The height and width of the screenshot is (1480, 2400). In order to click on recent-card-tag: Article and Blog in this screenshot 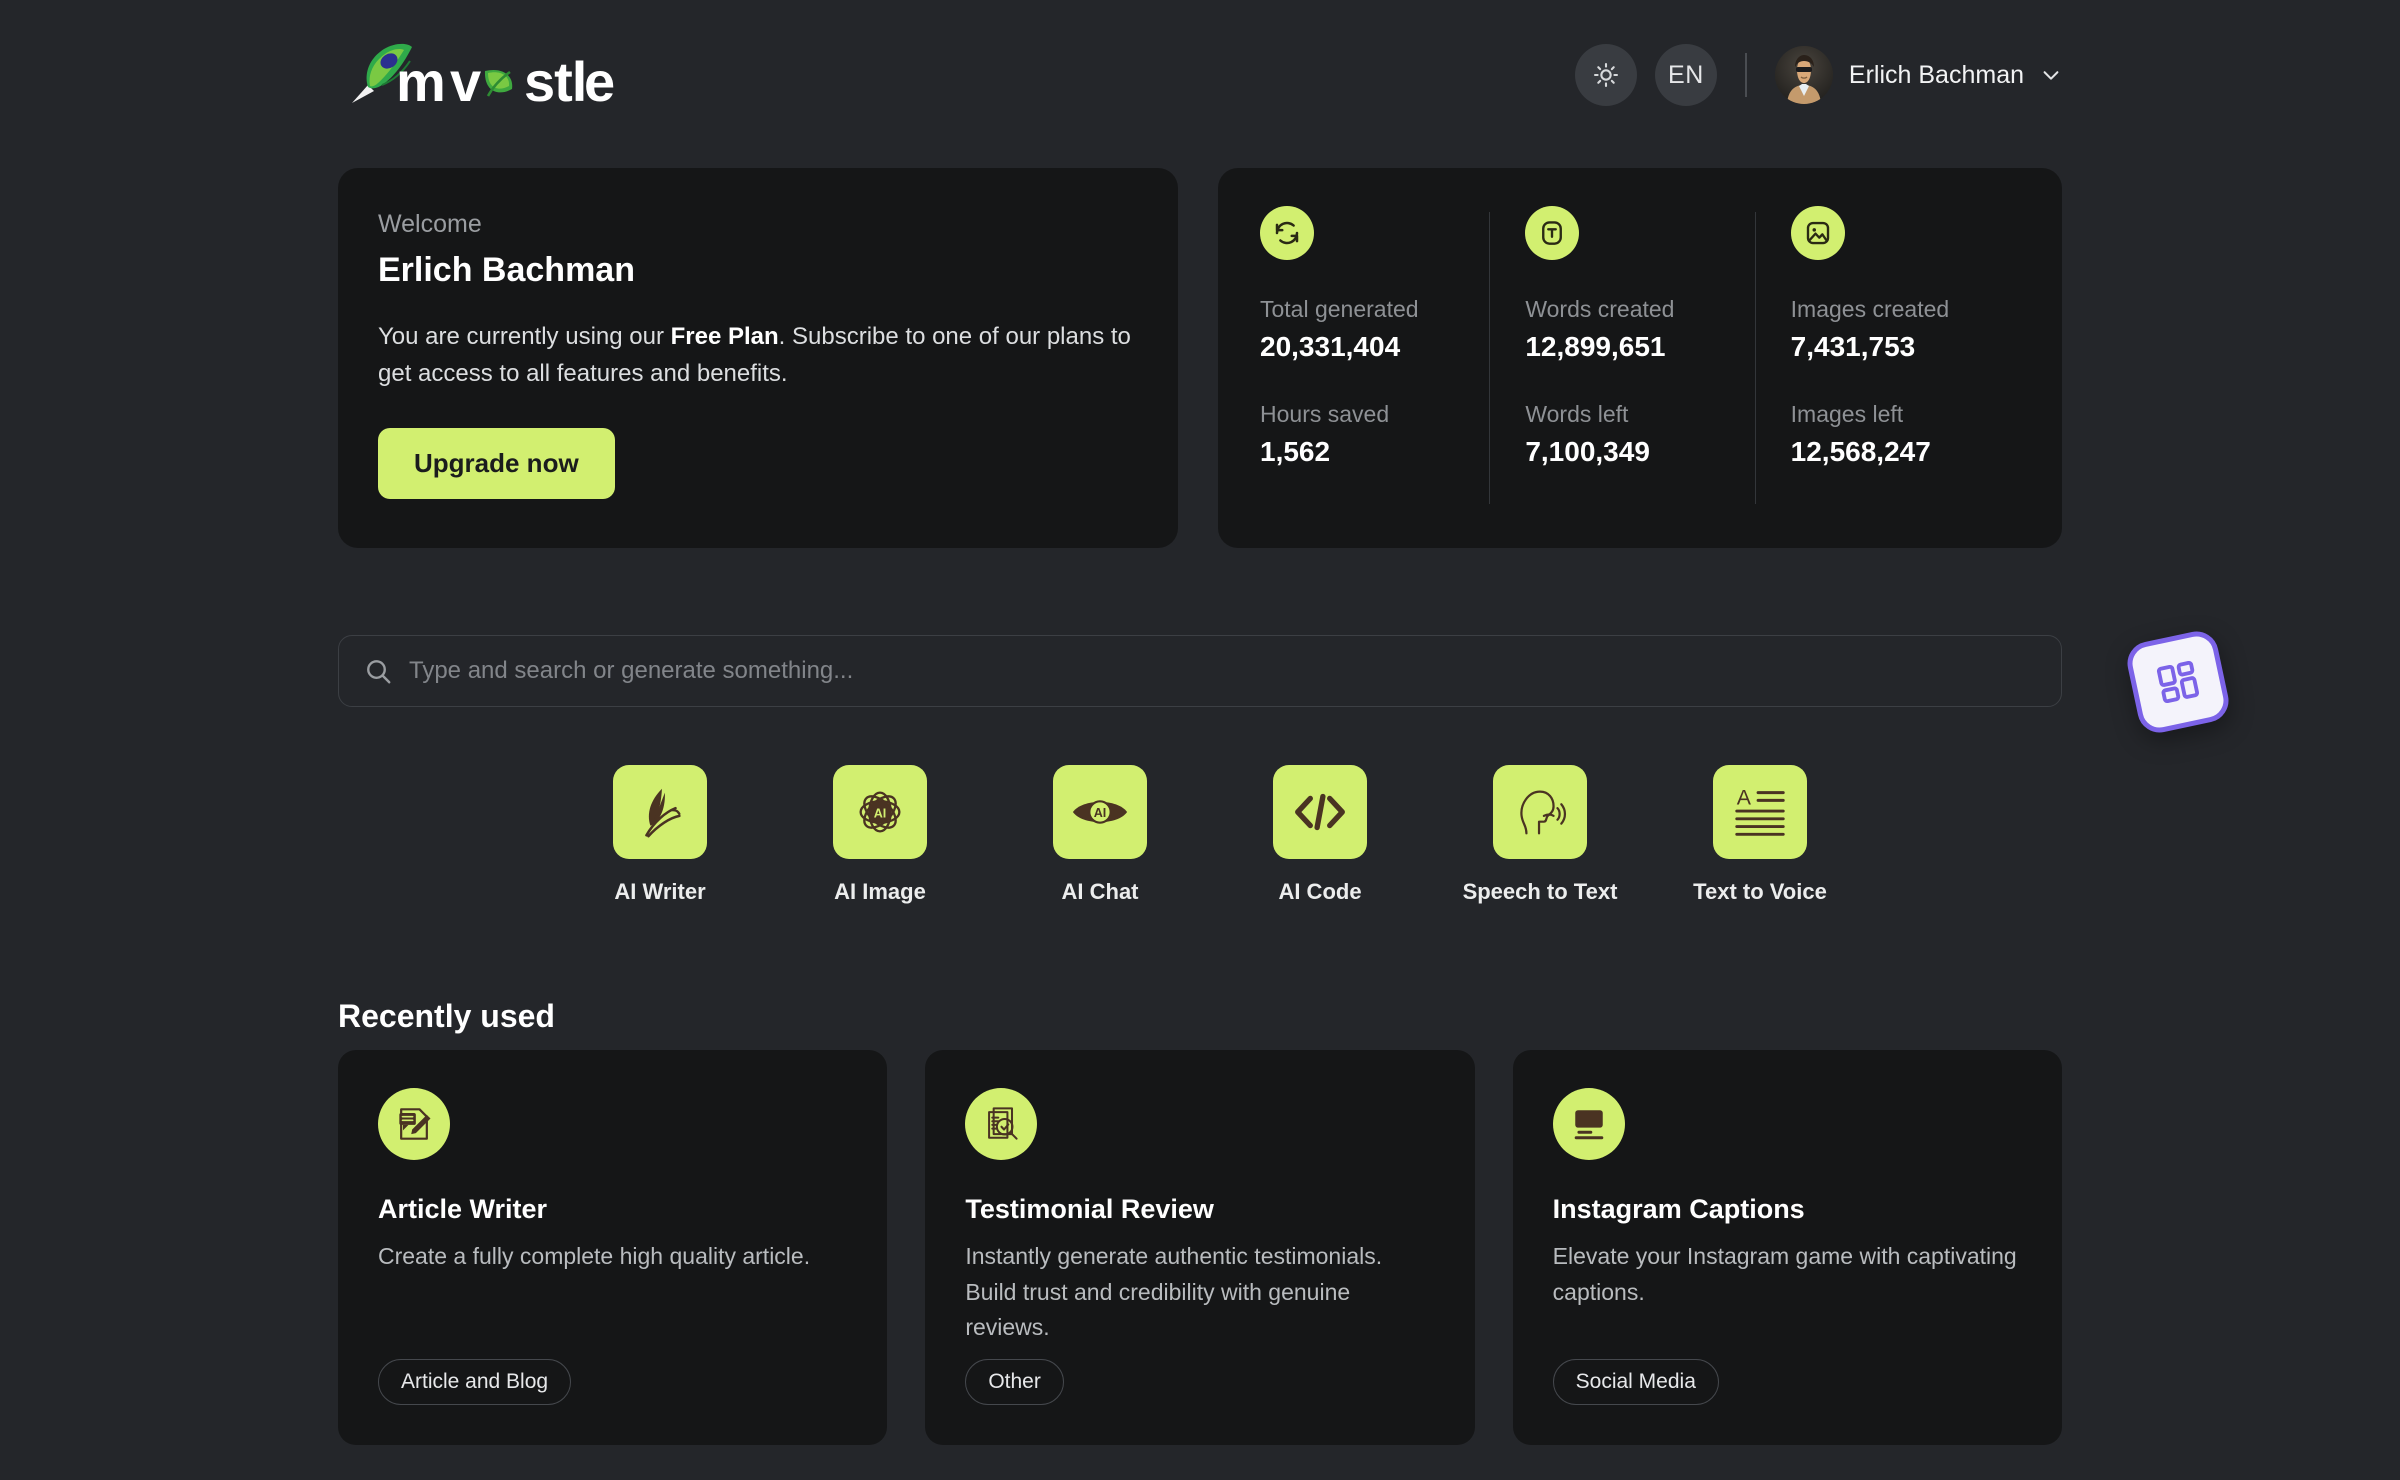, I will do `click(475, 1382)`.